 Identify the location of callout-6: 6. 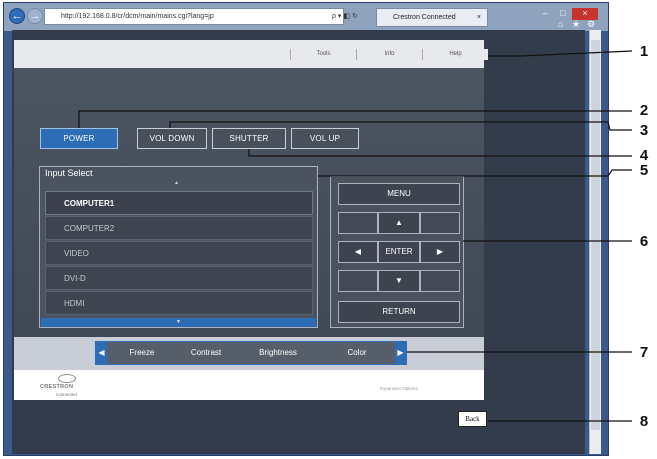
(644, 241).